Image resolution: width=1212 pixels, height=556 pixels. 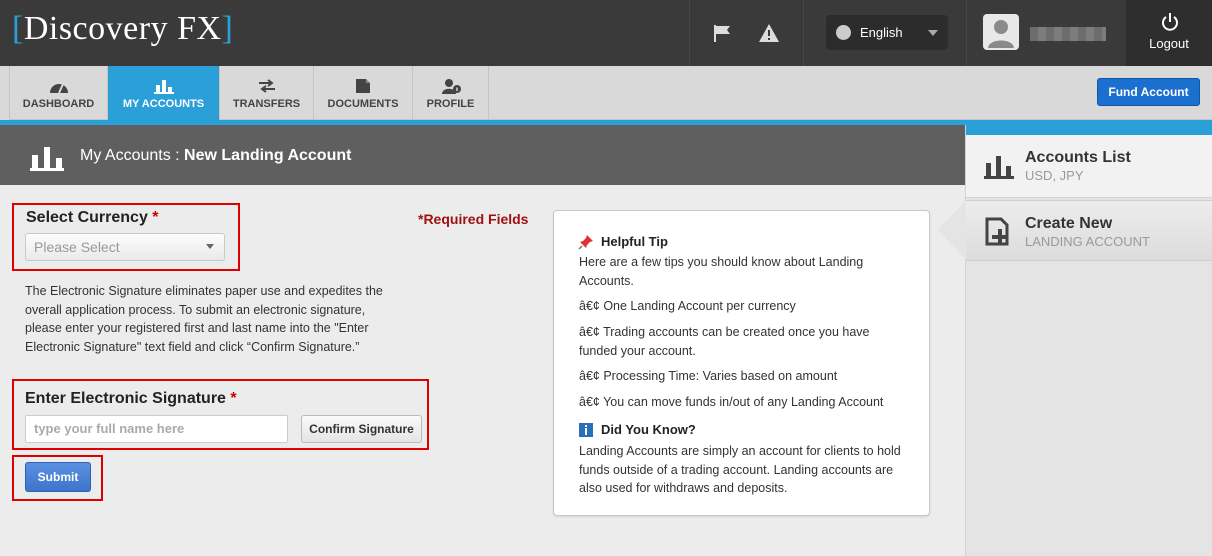 I want to click on warning-icon, so click(x=769, y=33).